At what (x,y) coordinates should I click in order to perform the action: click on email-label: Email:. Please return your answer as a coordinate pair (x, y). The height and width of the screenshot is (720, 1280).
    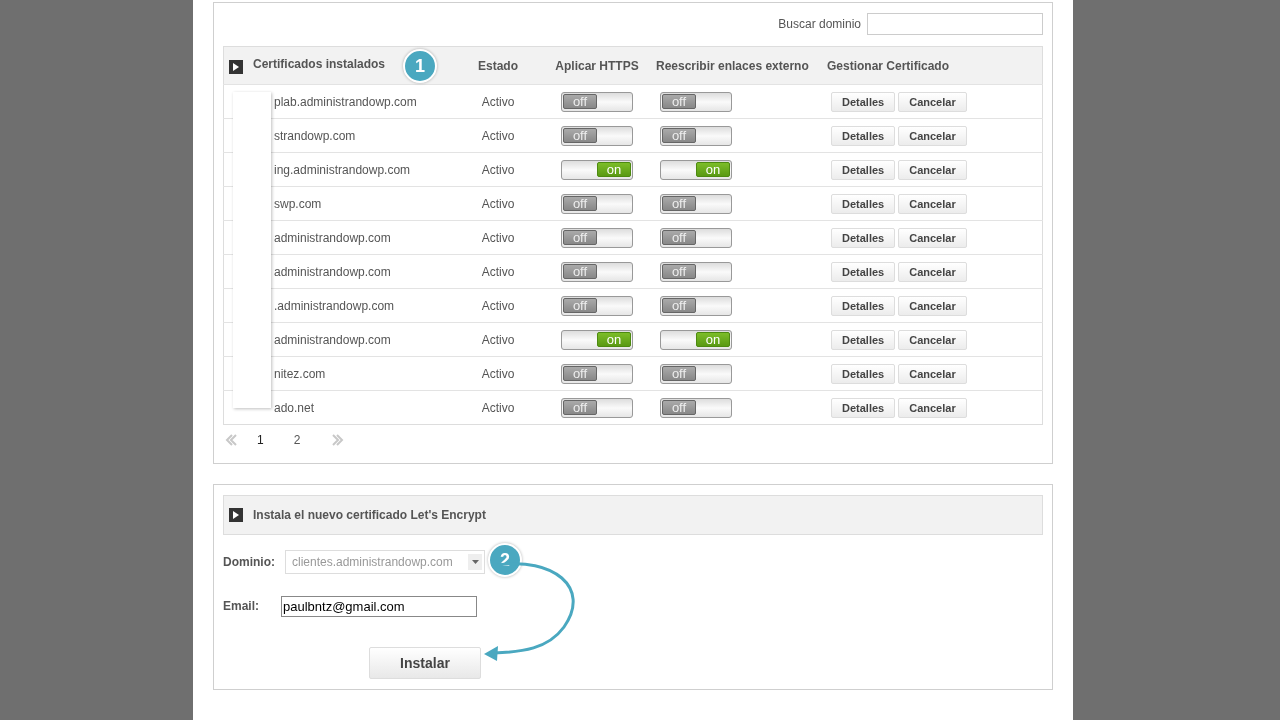
    Looking at the image, I should click on (241, 606).